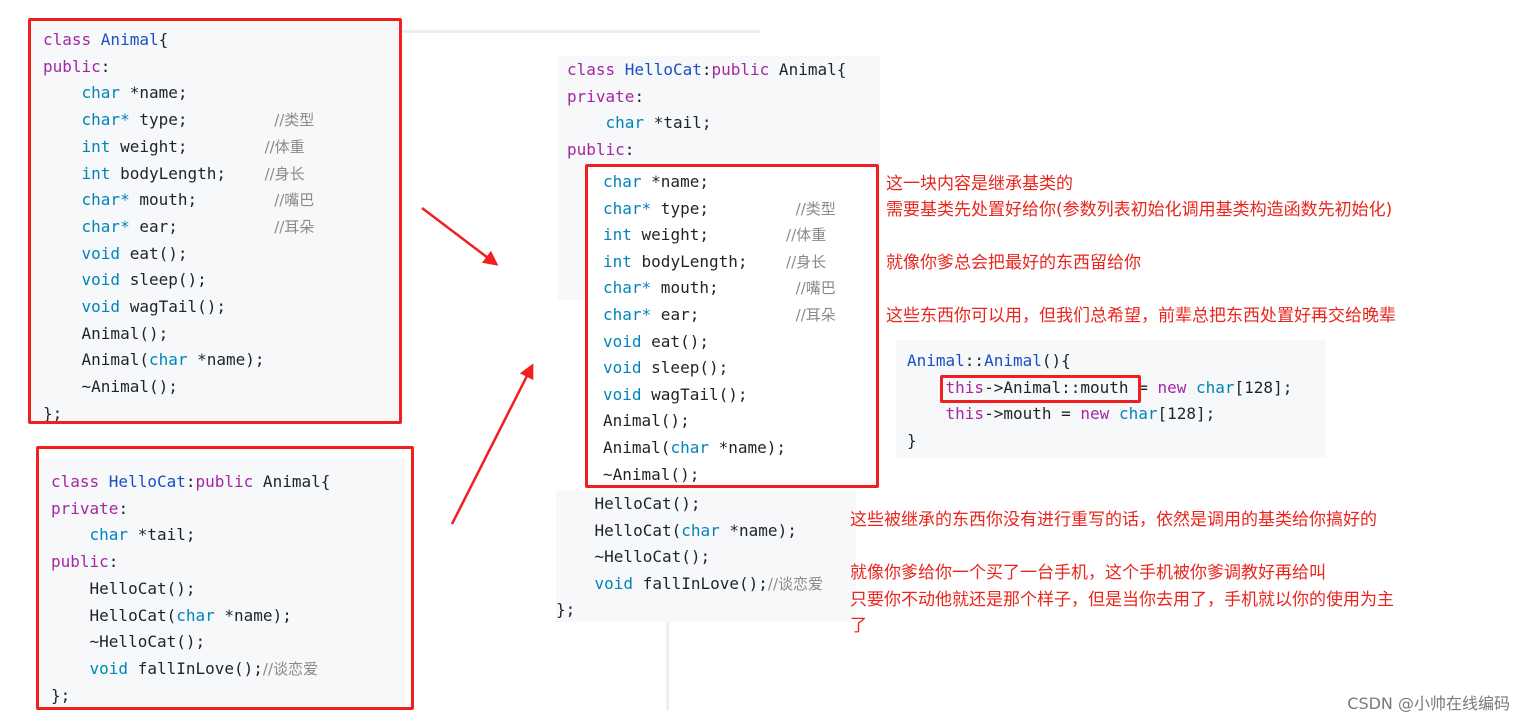 This screenshot has width=1524, height=722. I want to click on code-line: HelloCat(char *name);, so click(676, 531).